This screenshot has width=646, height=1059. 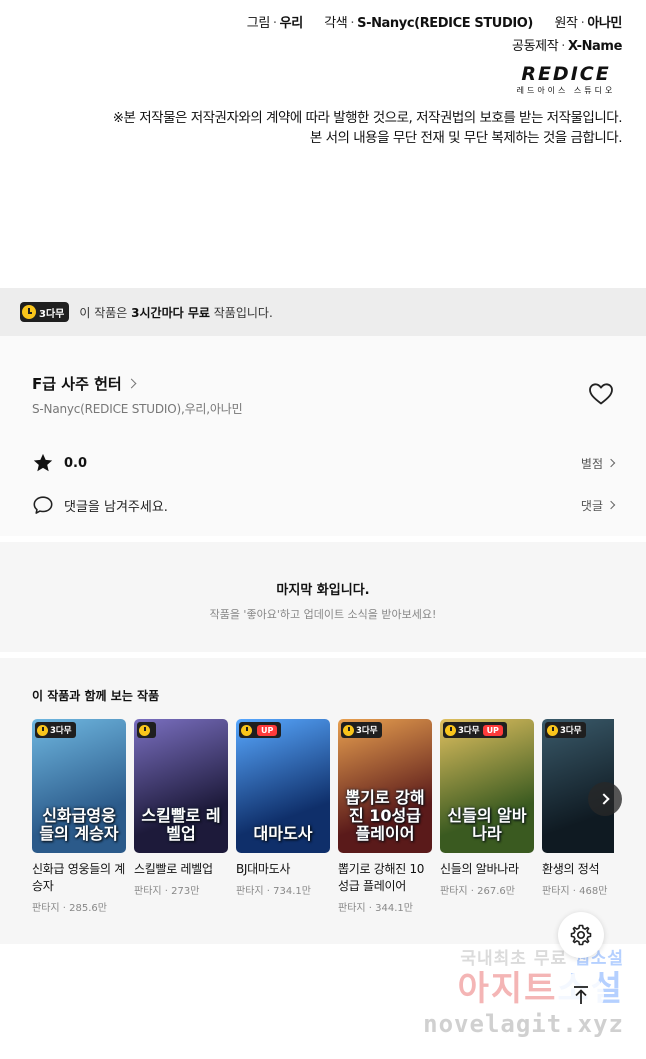 I want to click on recommendation-cover: UP 대마도사, so click(x=283, y=786).